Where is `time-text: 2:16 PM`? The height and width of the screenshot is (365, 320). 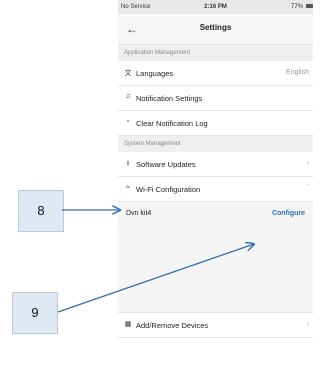
time-text: 2:16 PM is located at coordinates (215, 7).